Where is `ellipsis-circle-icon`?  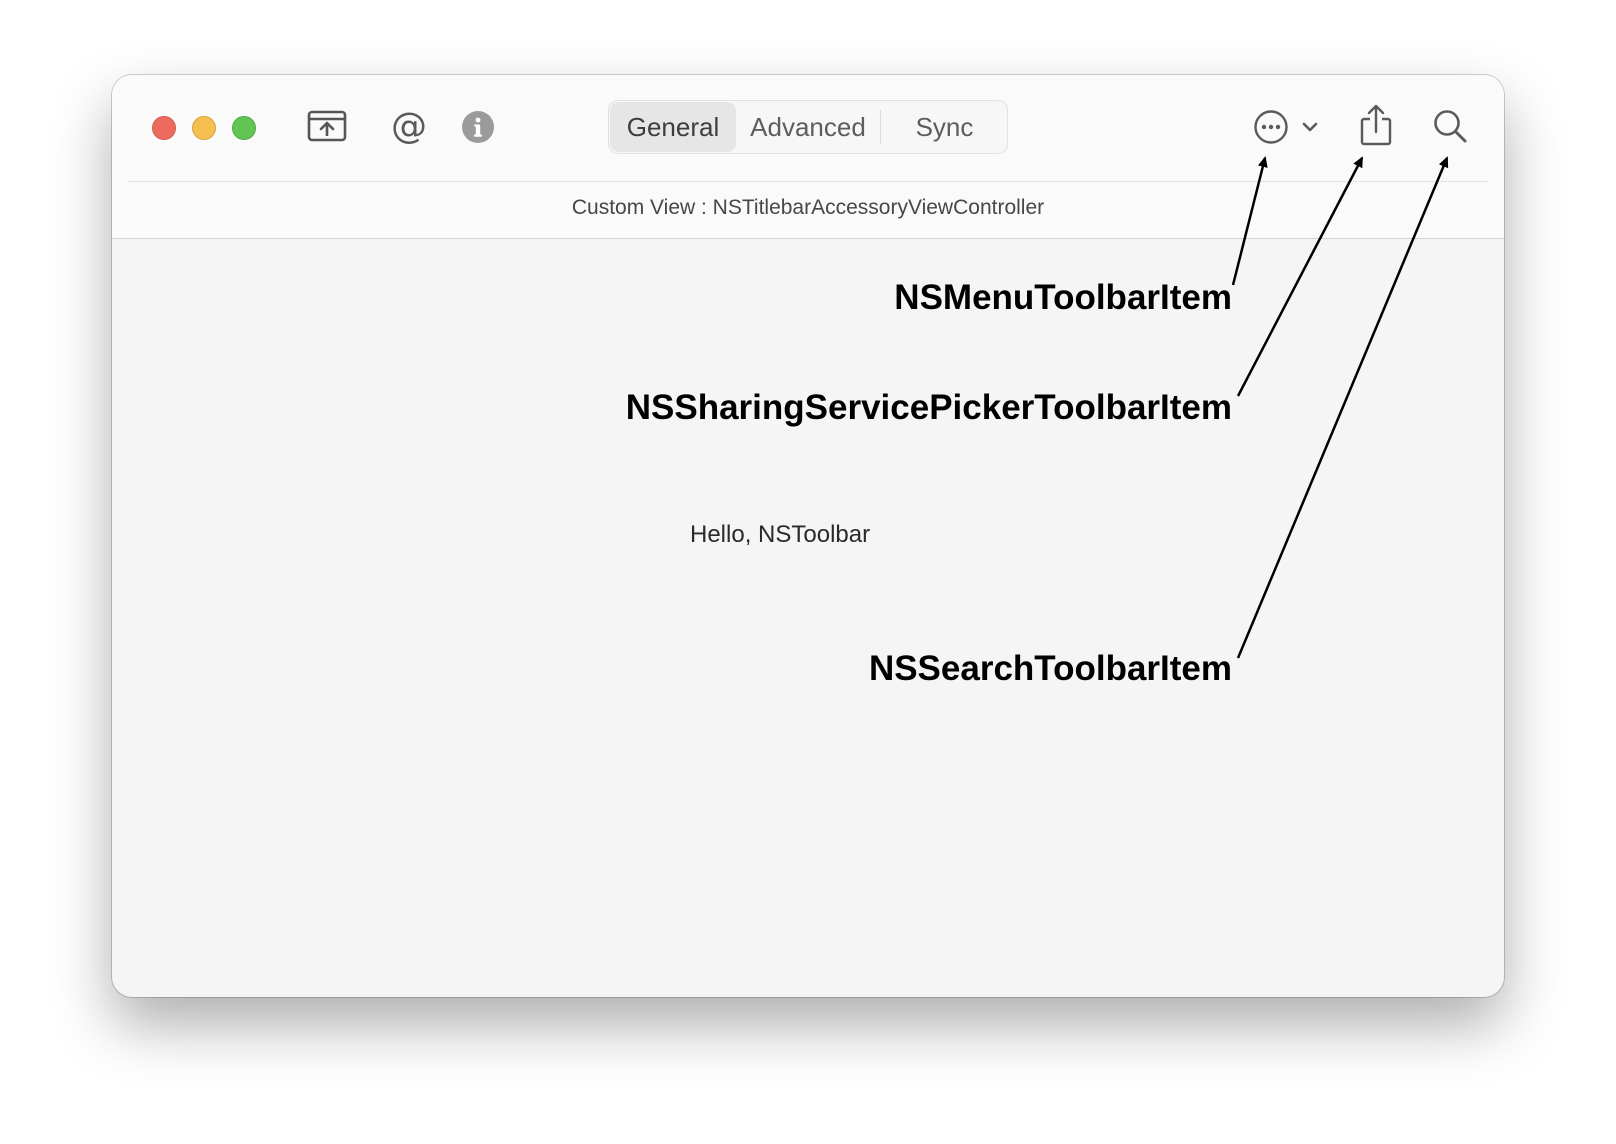
ellipsis-circle-icon is located at coordinates (1271, 127).